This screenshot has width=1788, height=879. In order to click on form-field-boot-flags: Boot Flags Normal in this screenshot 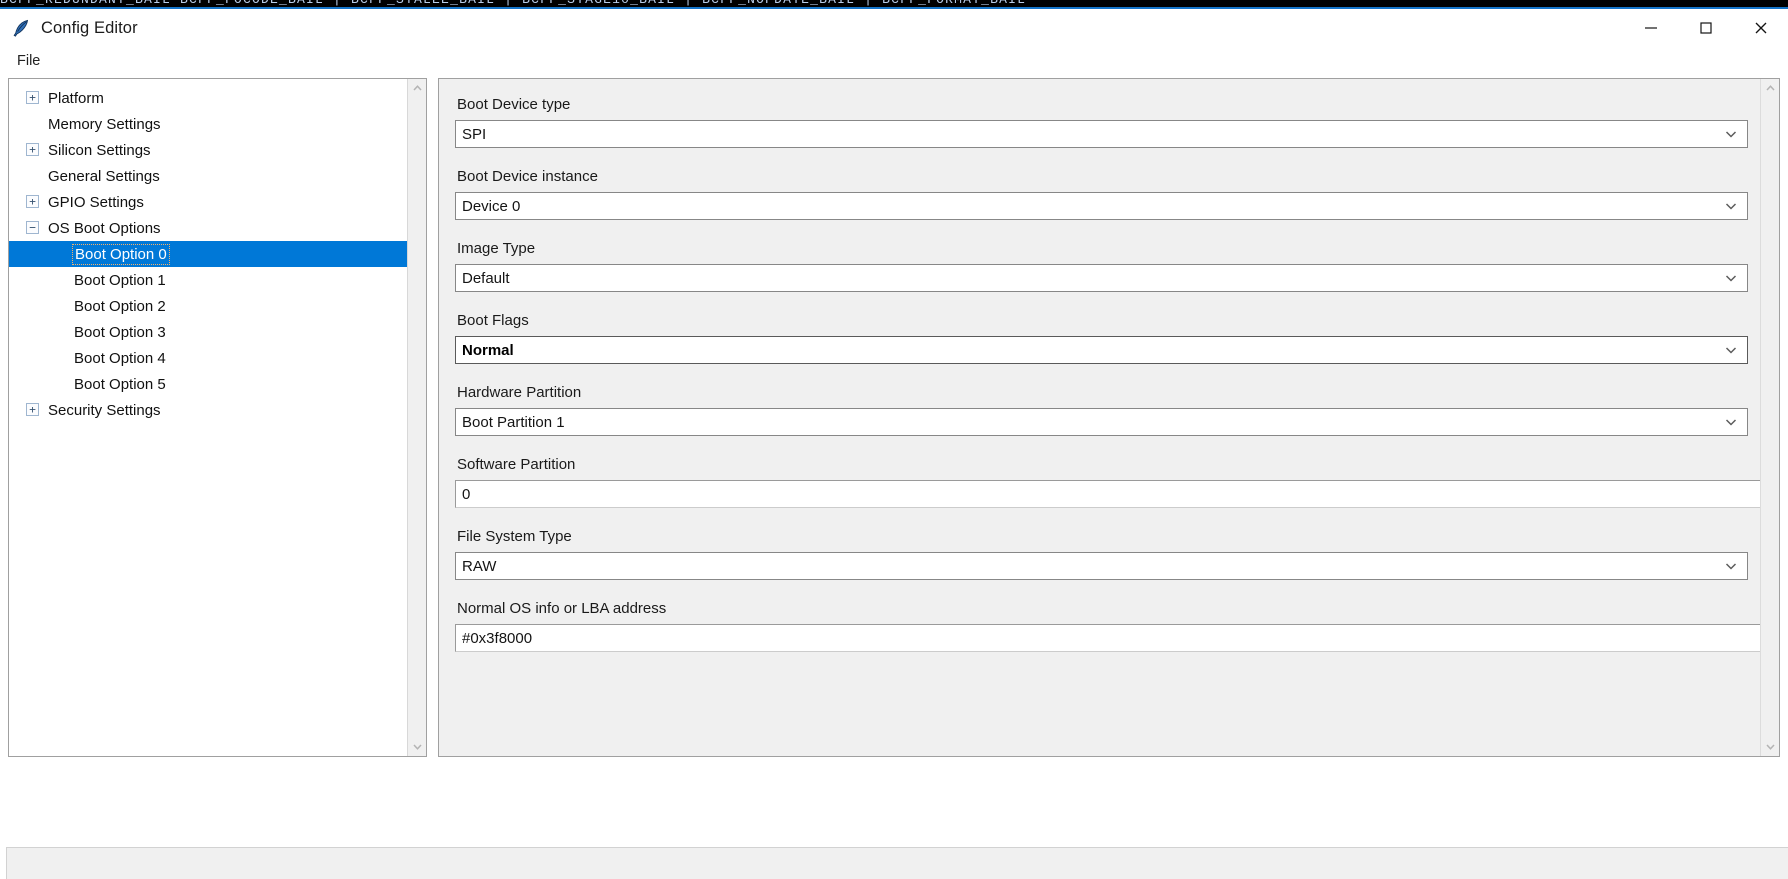, I will do `click(1099, 341)`.